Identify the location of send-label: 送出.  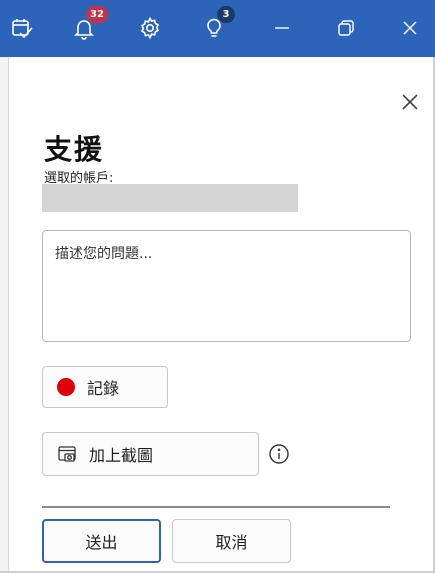
(101, 542).